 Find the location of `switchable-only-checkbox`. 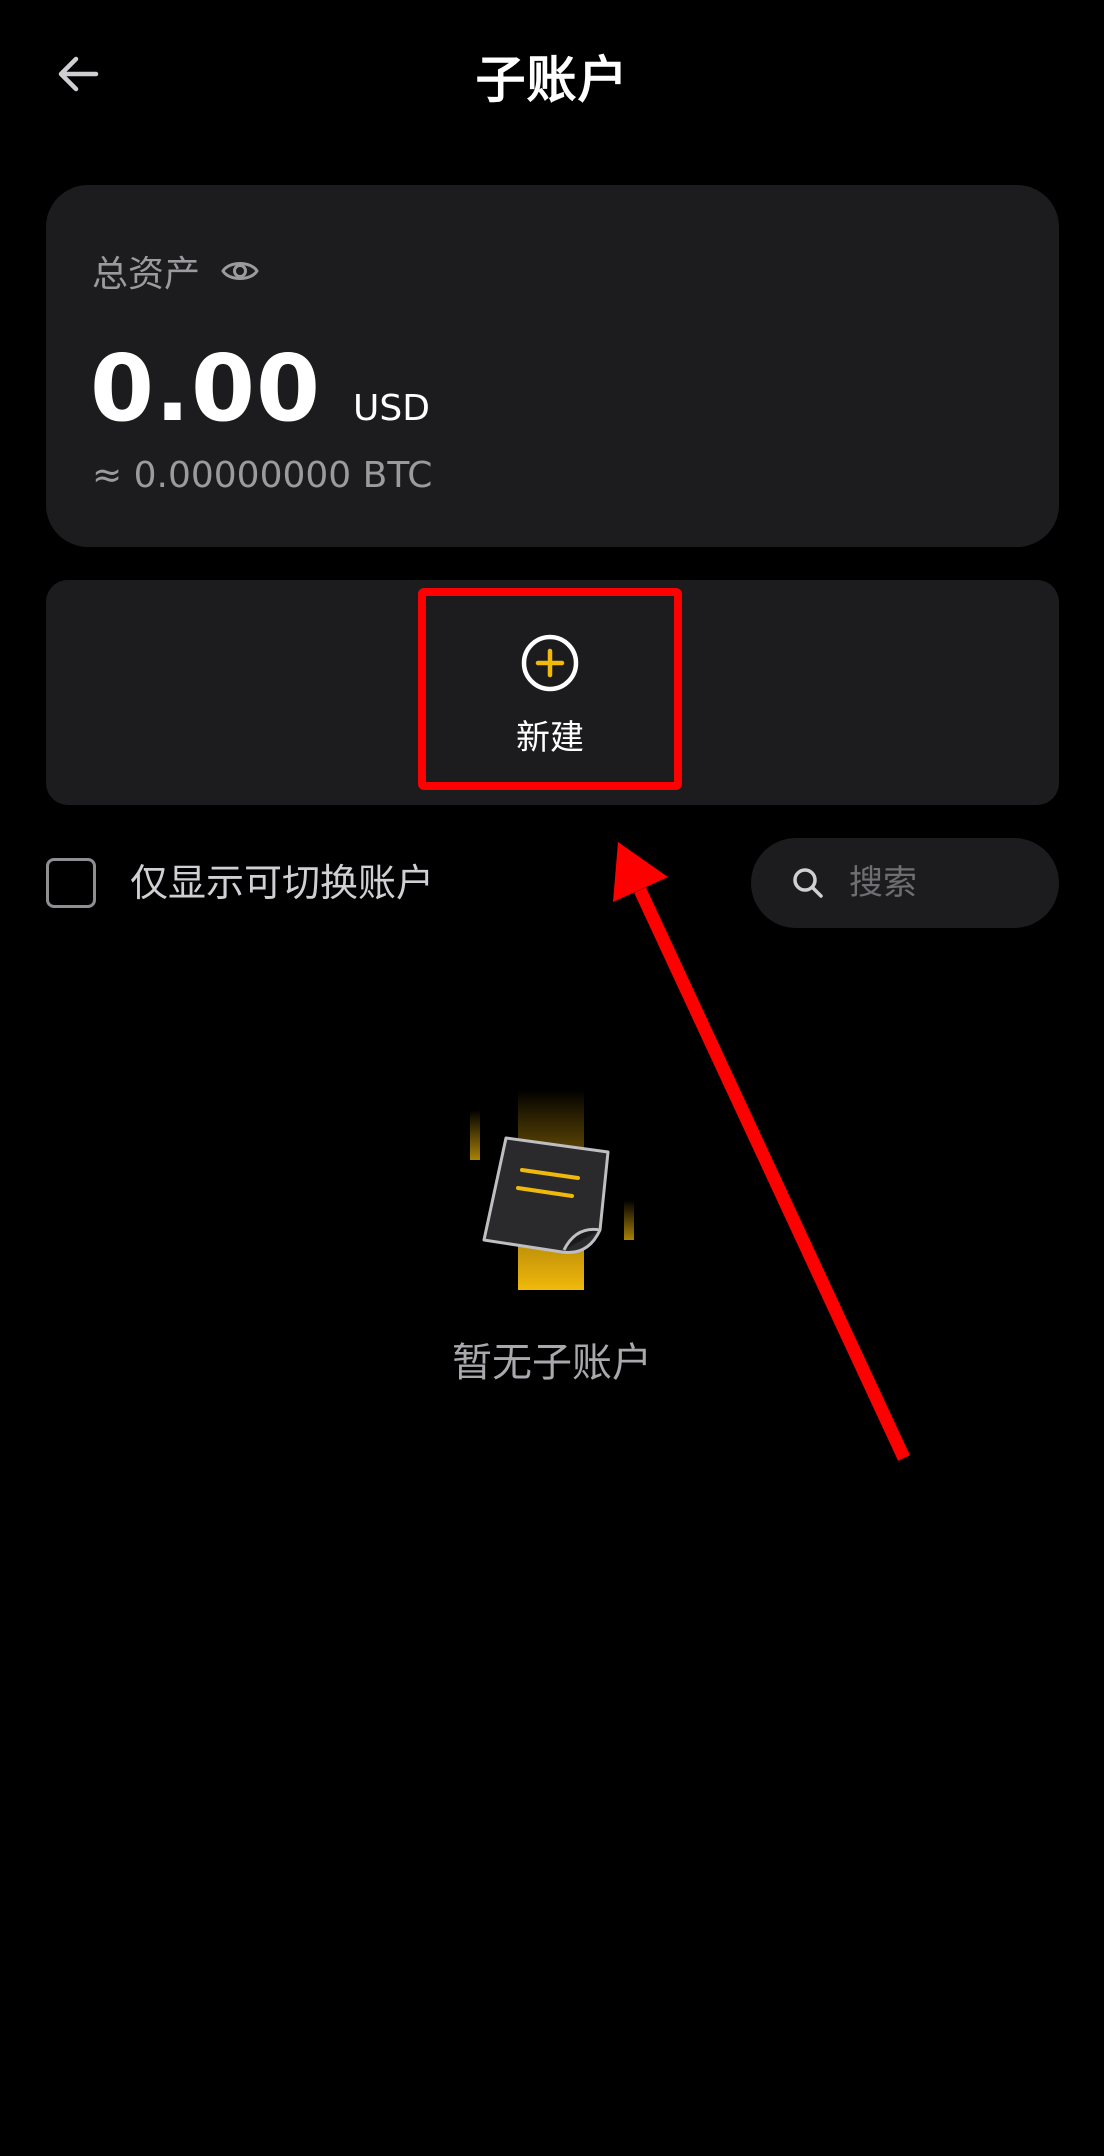

switchable-only-checkbox is located at coordinates (71, 883).